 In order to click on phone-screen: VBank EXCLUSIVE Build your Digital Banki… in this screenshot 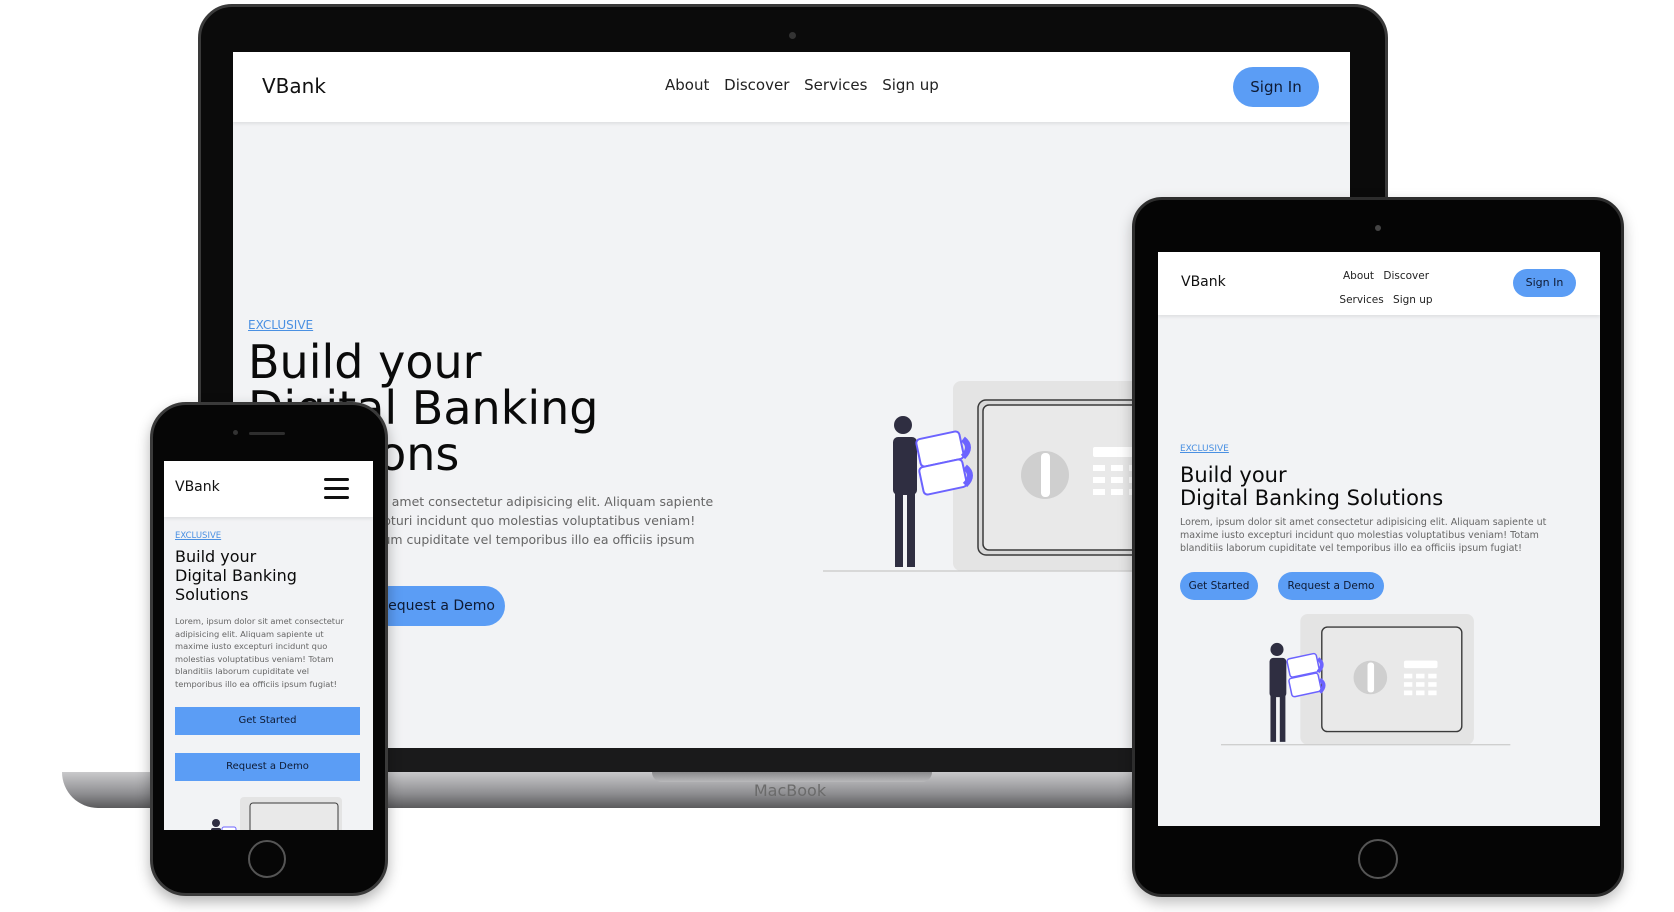, I will do `click(268, 645)`.